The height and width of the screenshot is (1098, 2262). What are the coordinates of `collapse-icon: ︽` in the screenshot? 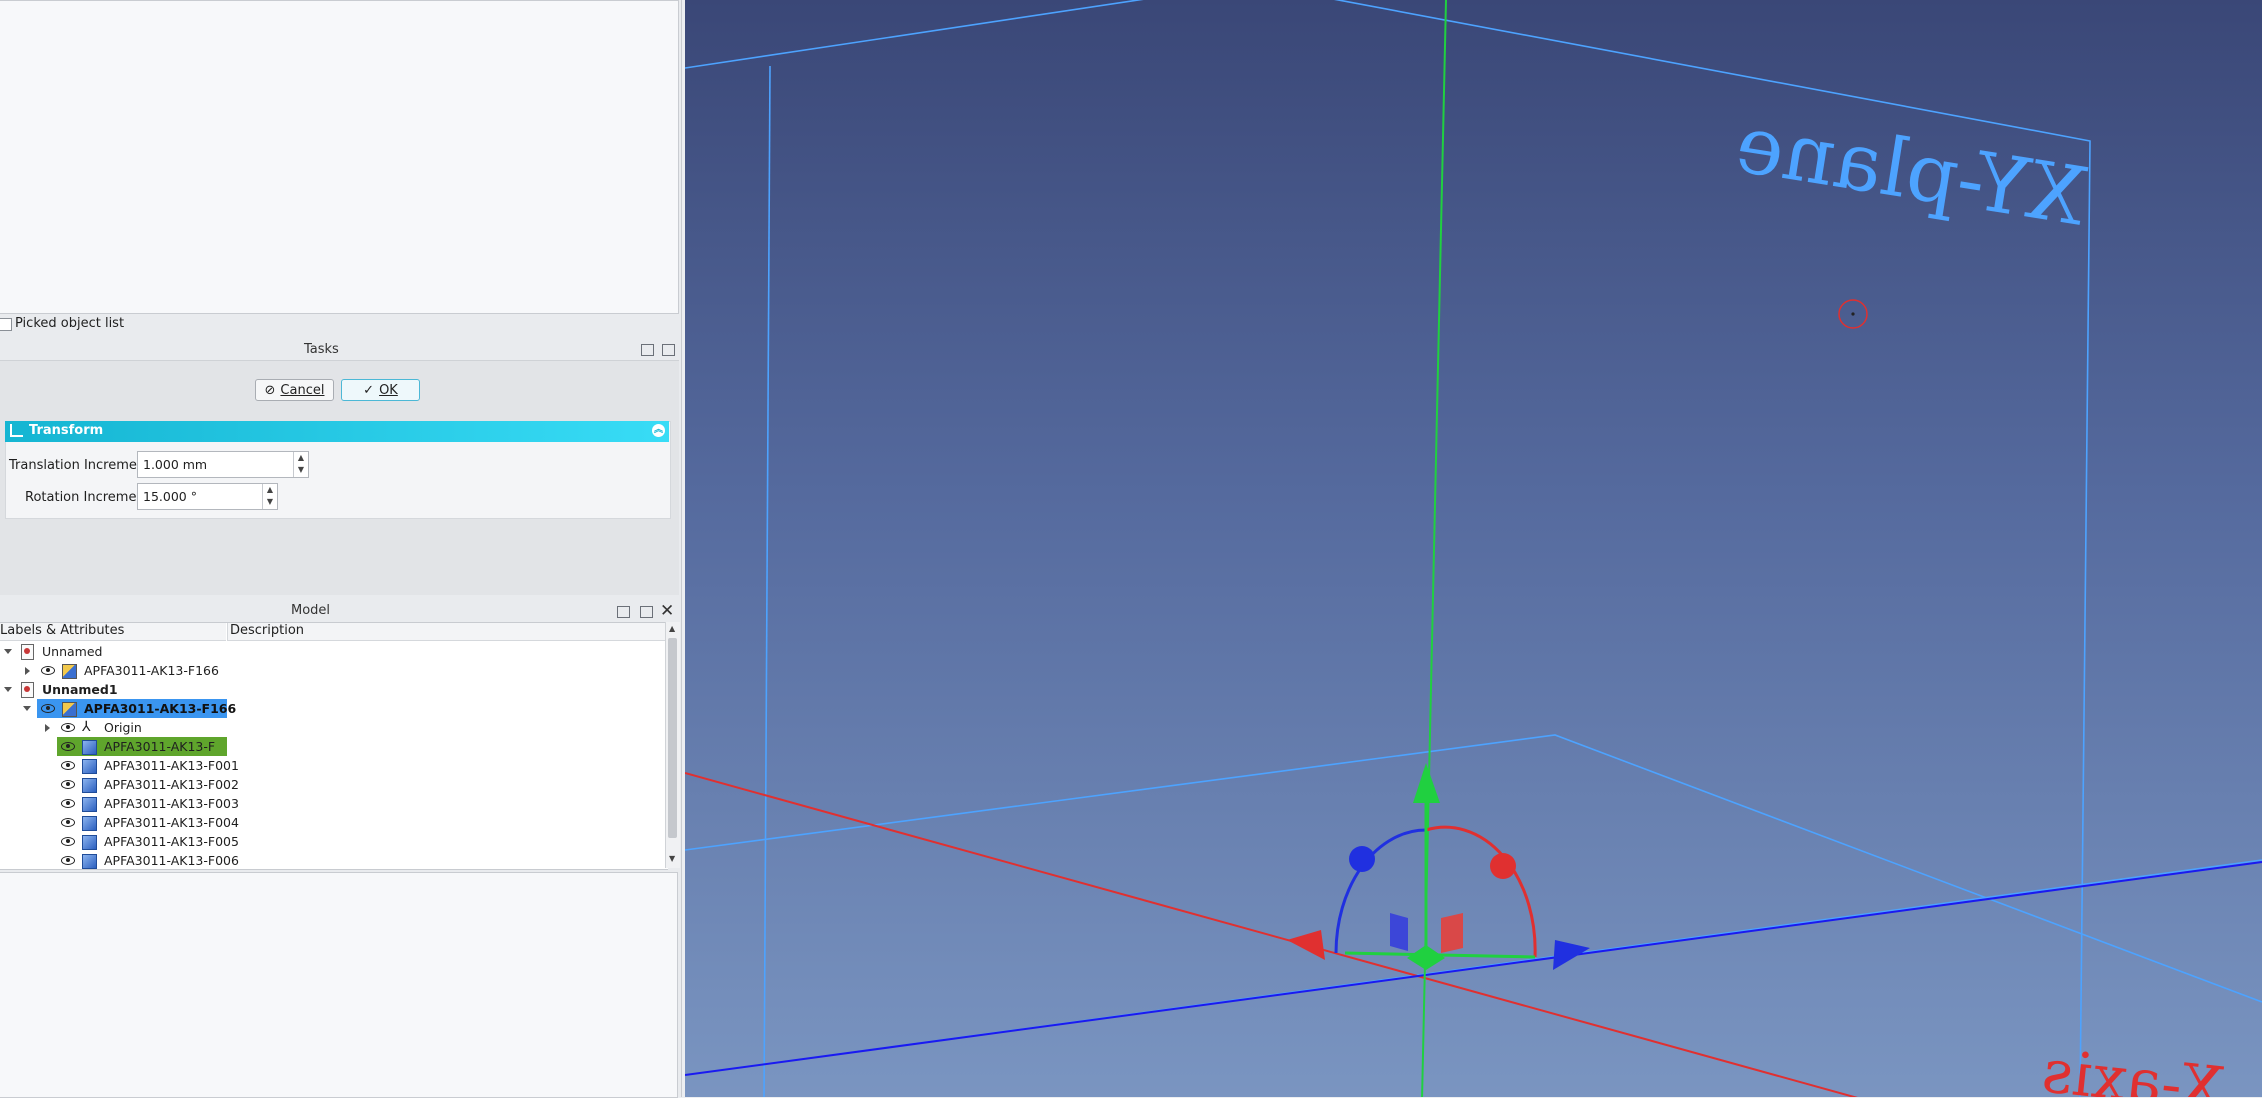 It's located at (658, 430).